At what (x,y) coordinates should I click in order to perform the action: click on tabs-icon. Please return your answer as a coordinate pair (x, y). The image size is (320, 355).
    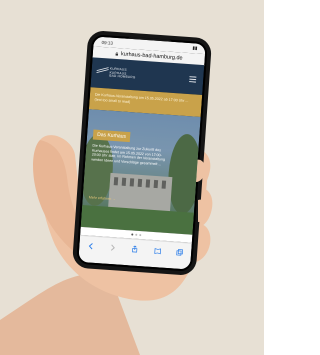
    Looking at the image, I should click on (180, 252).